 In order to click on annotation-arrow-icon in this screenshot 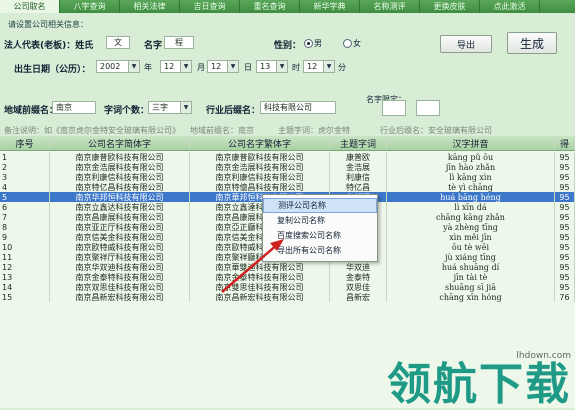, I will do `click(252, 266)`.